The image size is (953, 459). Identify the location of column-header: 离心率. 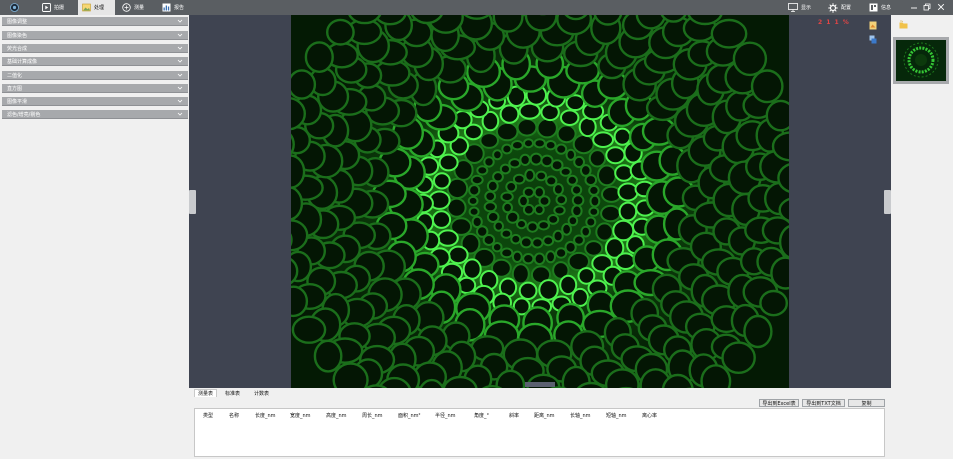
(650, 416).